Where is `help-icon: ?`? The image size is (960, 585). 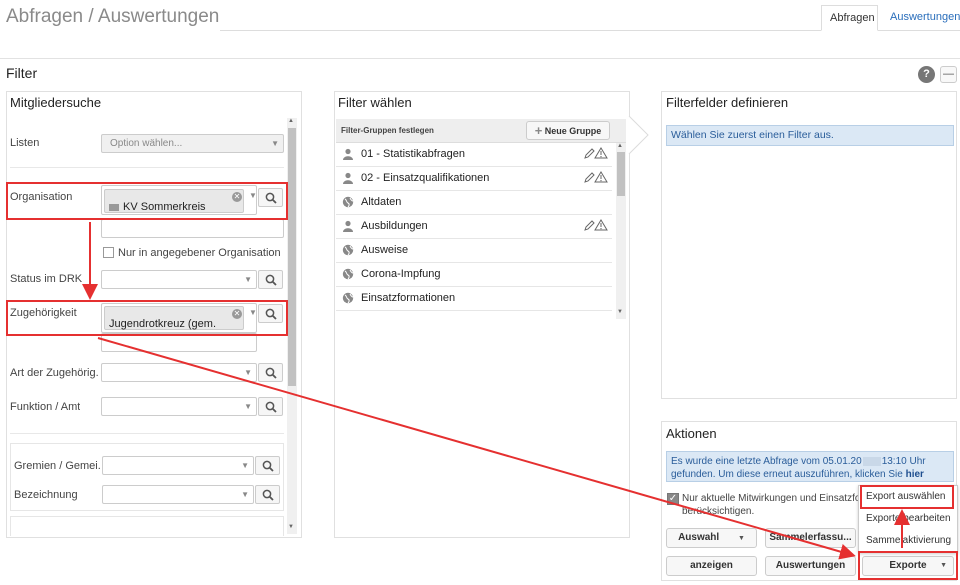 help-icon: ? is located at coordinates (926, 74).